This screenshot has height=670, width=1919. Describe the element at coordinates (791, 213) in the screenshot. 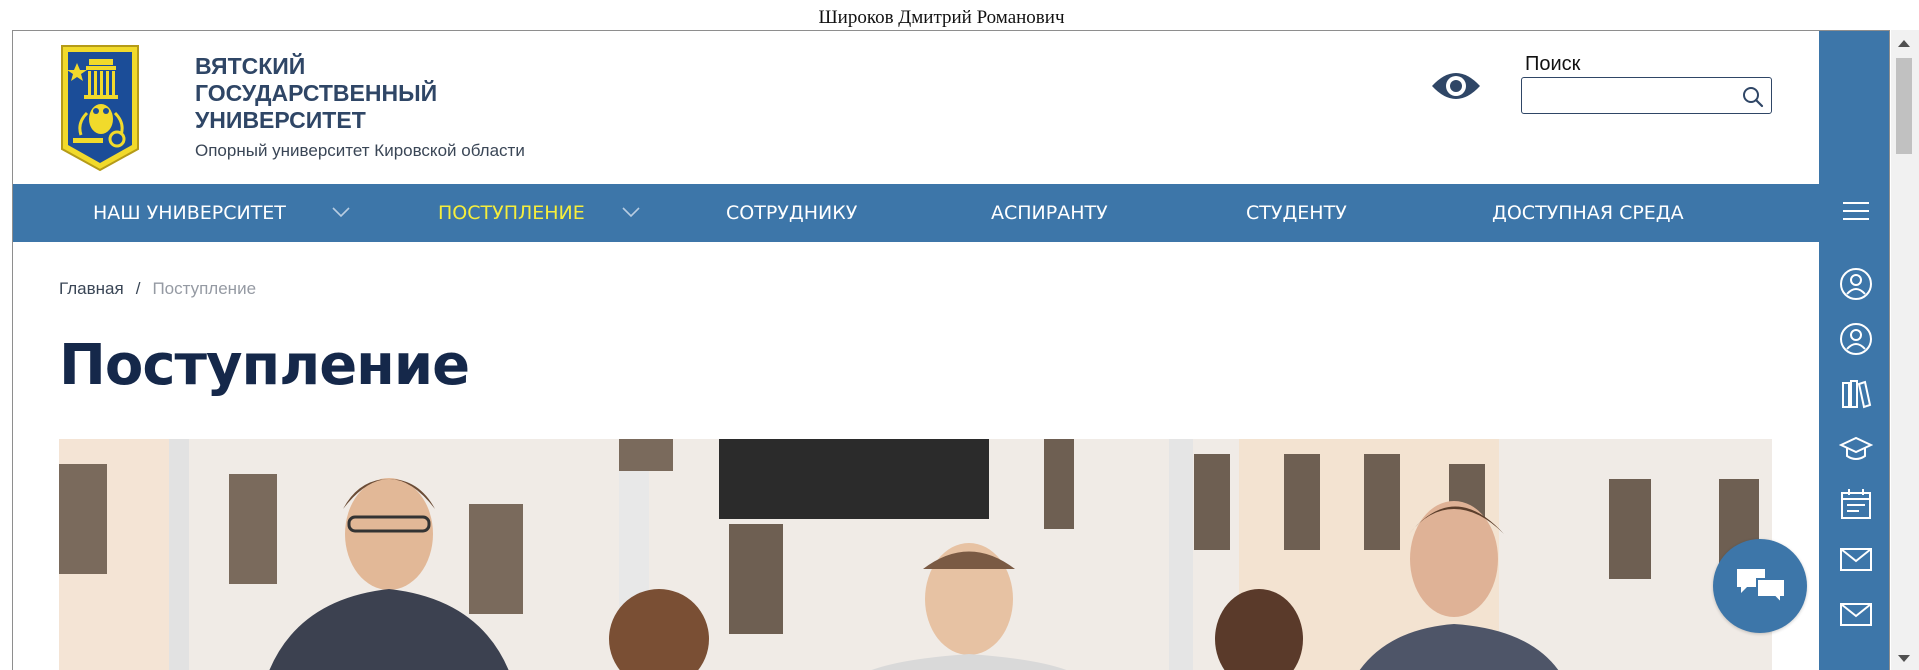

I see `nav-item-employee: СОТРУДНИКУ` at that location.